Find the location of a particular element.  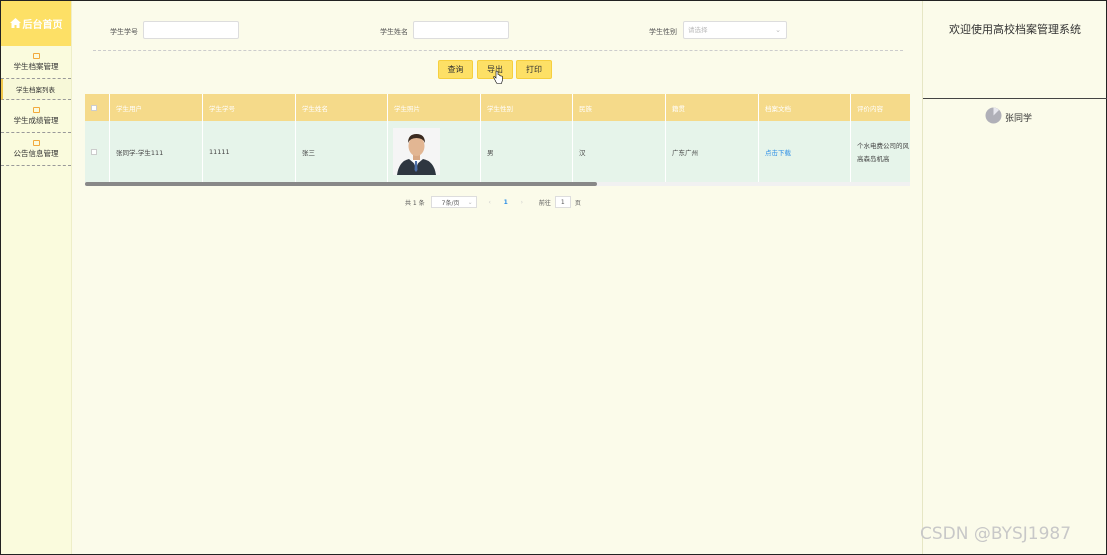

pagination: 共 1 条 7条/页 ⌄ ‹ 1 › 前往 1 页 is located at coordinates (493, 202).